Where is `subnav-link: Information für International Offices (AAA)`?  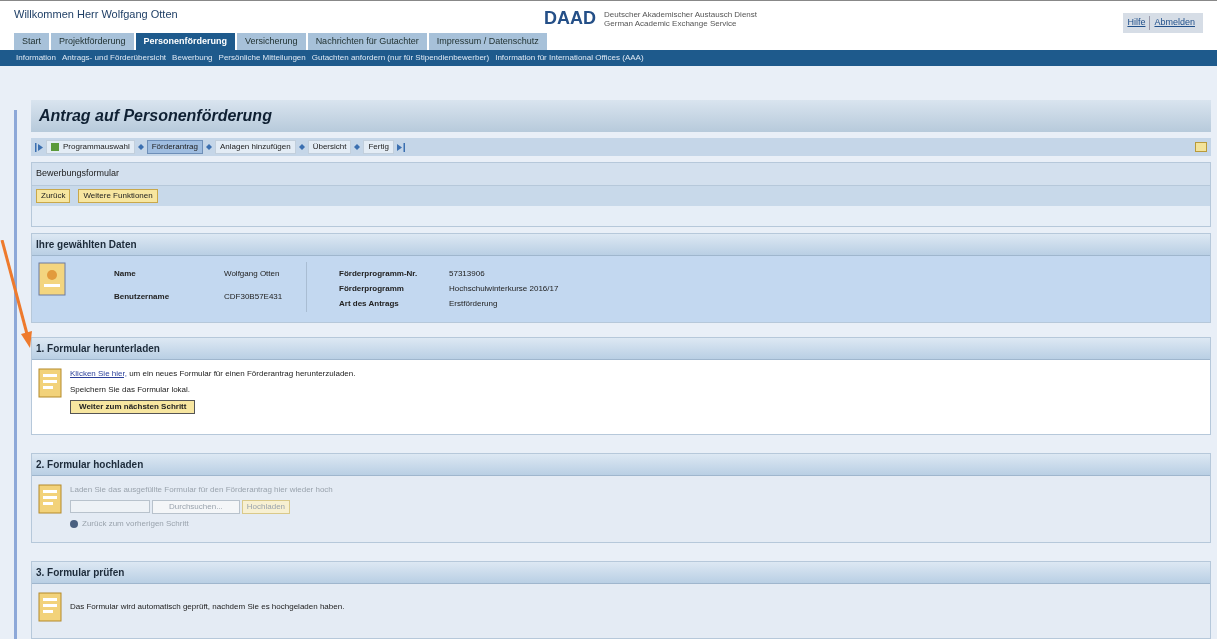 subnav-link: Information für International Offices (AAA) is located at coordinates (569, 58).